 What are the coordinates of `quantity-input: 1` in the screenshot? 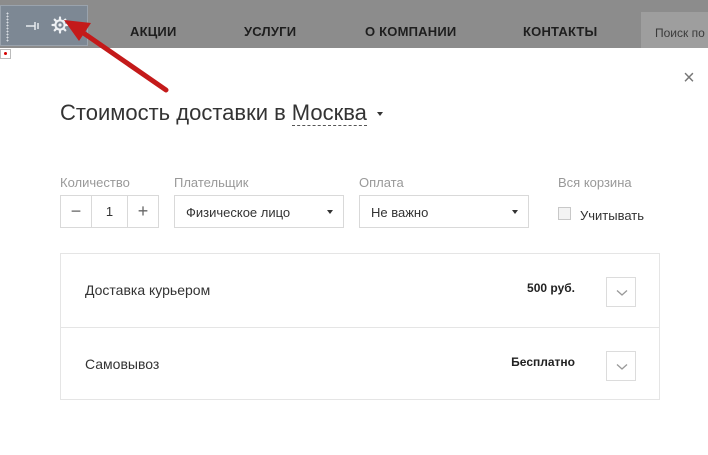 It's located at (109, 211).